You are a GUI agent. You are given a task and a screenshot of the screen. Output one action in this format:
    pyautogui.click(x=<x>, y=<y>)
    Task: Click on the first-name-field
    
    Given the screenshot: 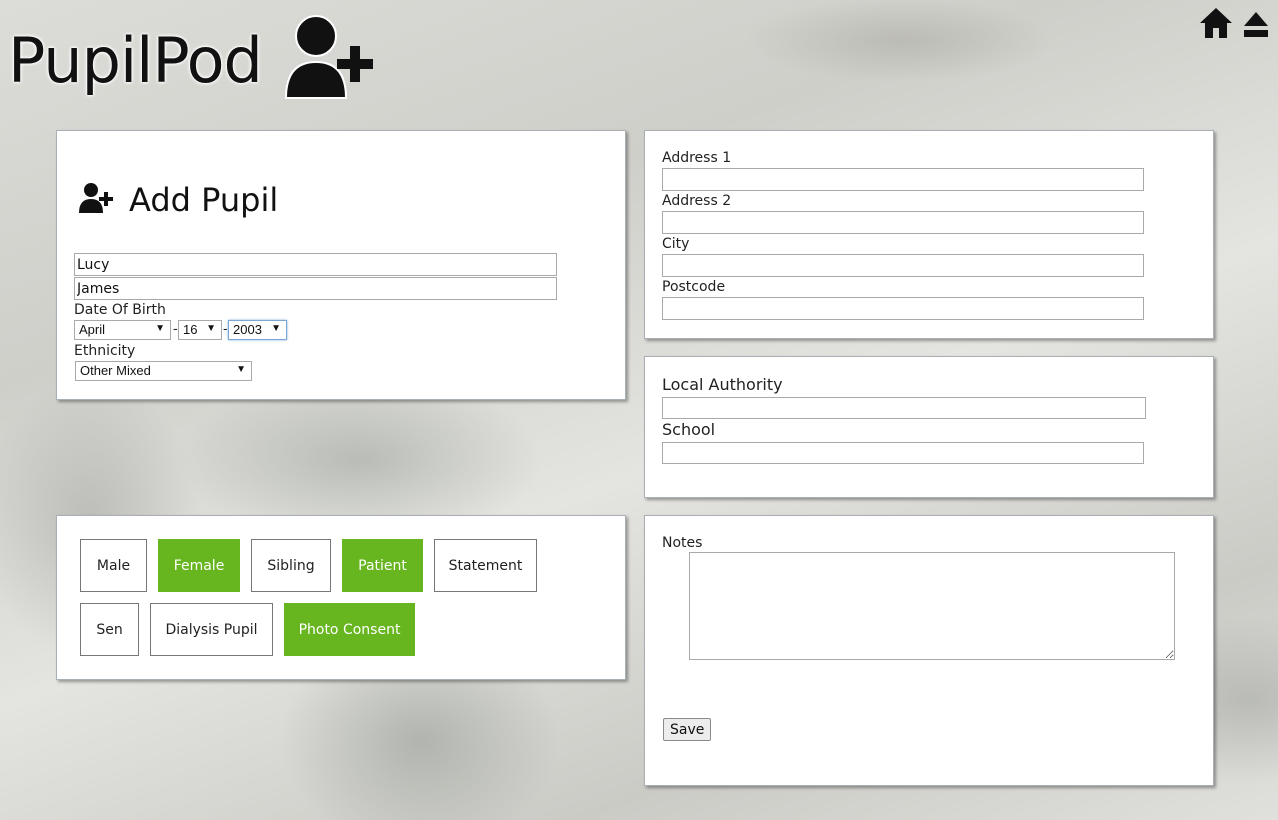 What is the action you would take?
    pyautogui.click(x=315, y=264)
    